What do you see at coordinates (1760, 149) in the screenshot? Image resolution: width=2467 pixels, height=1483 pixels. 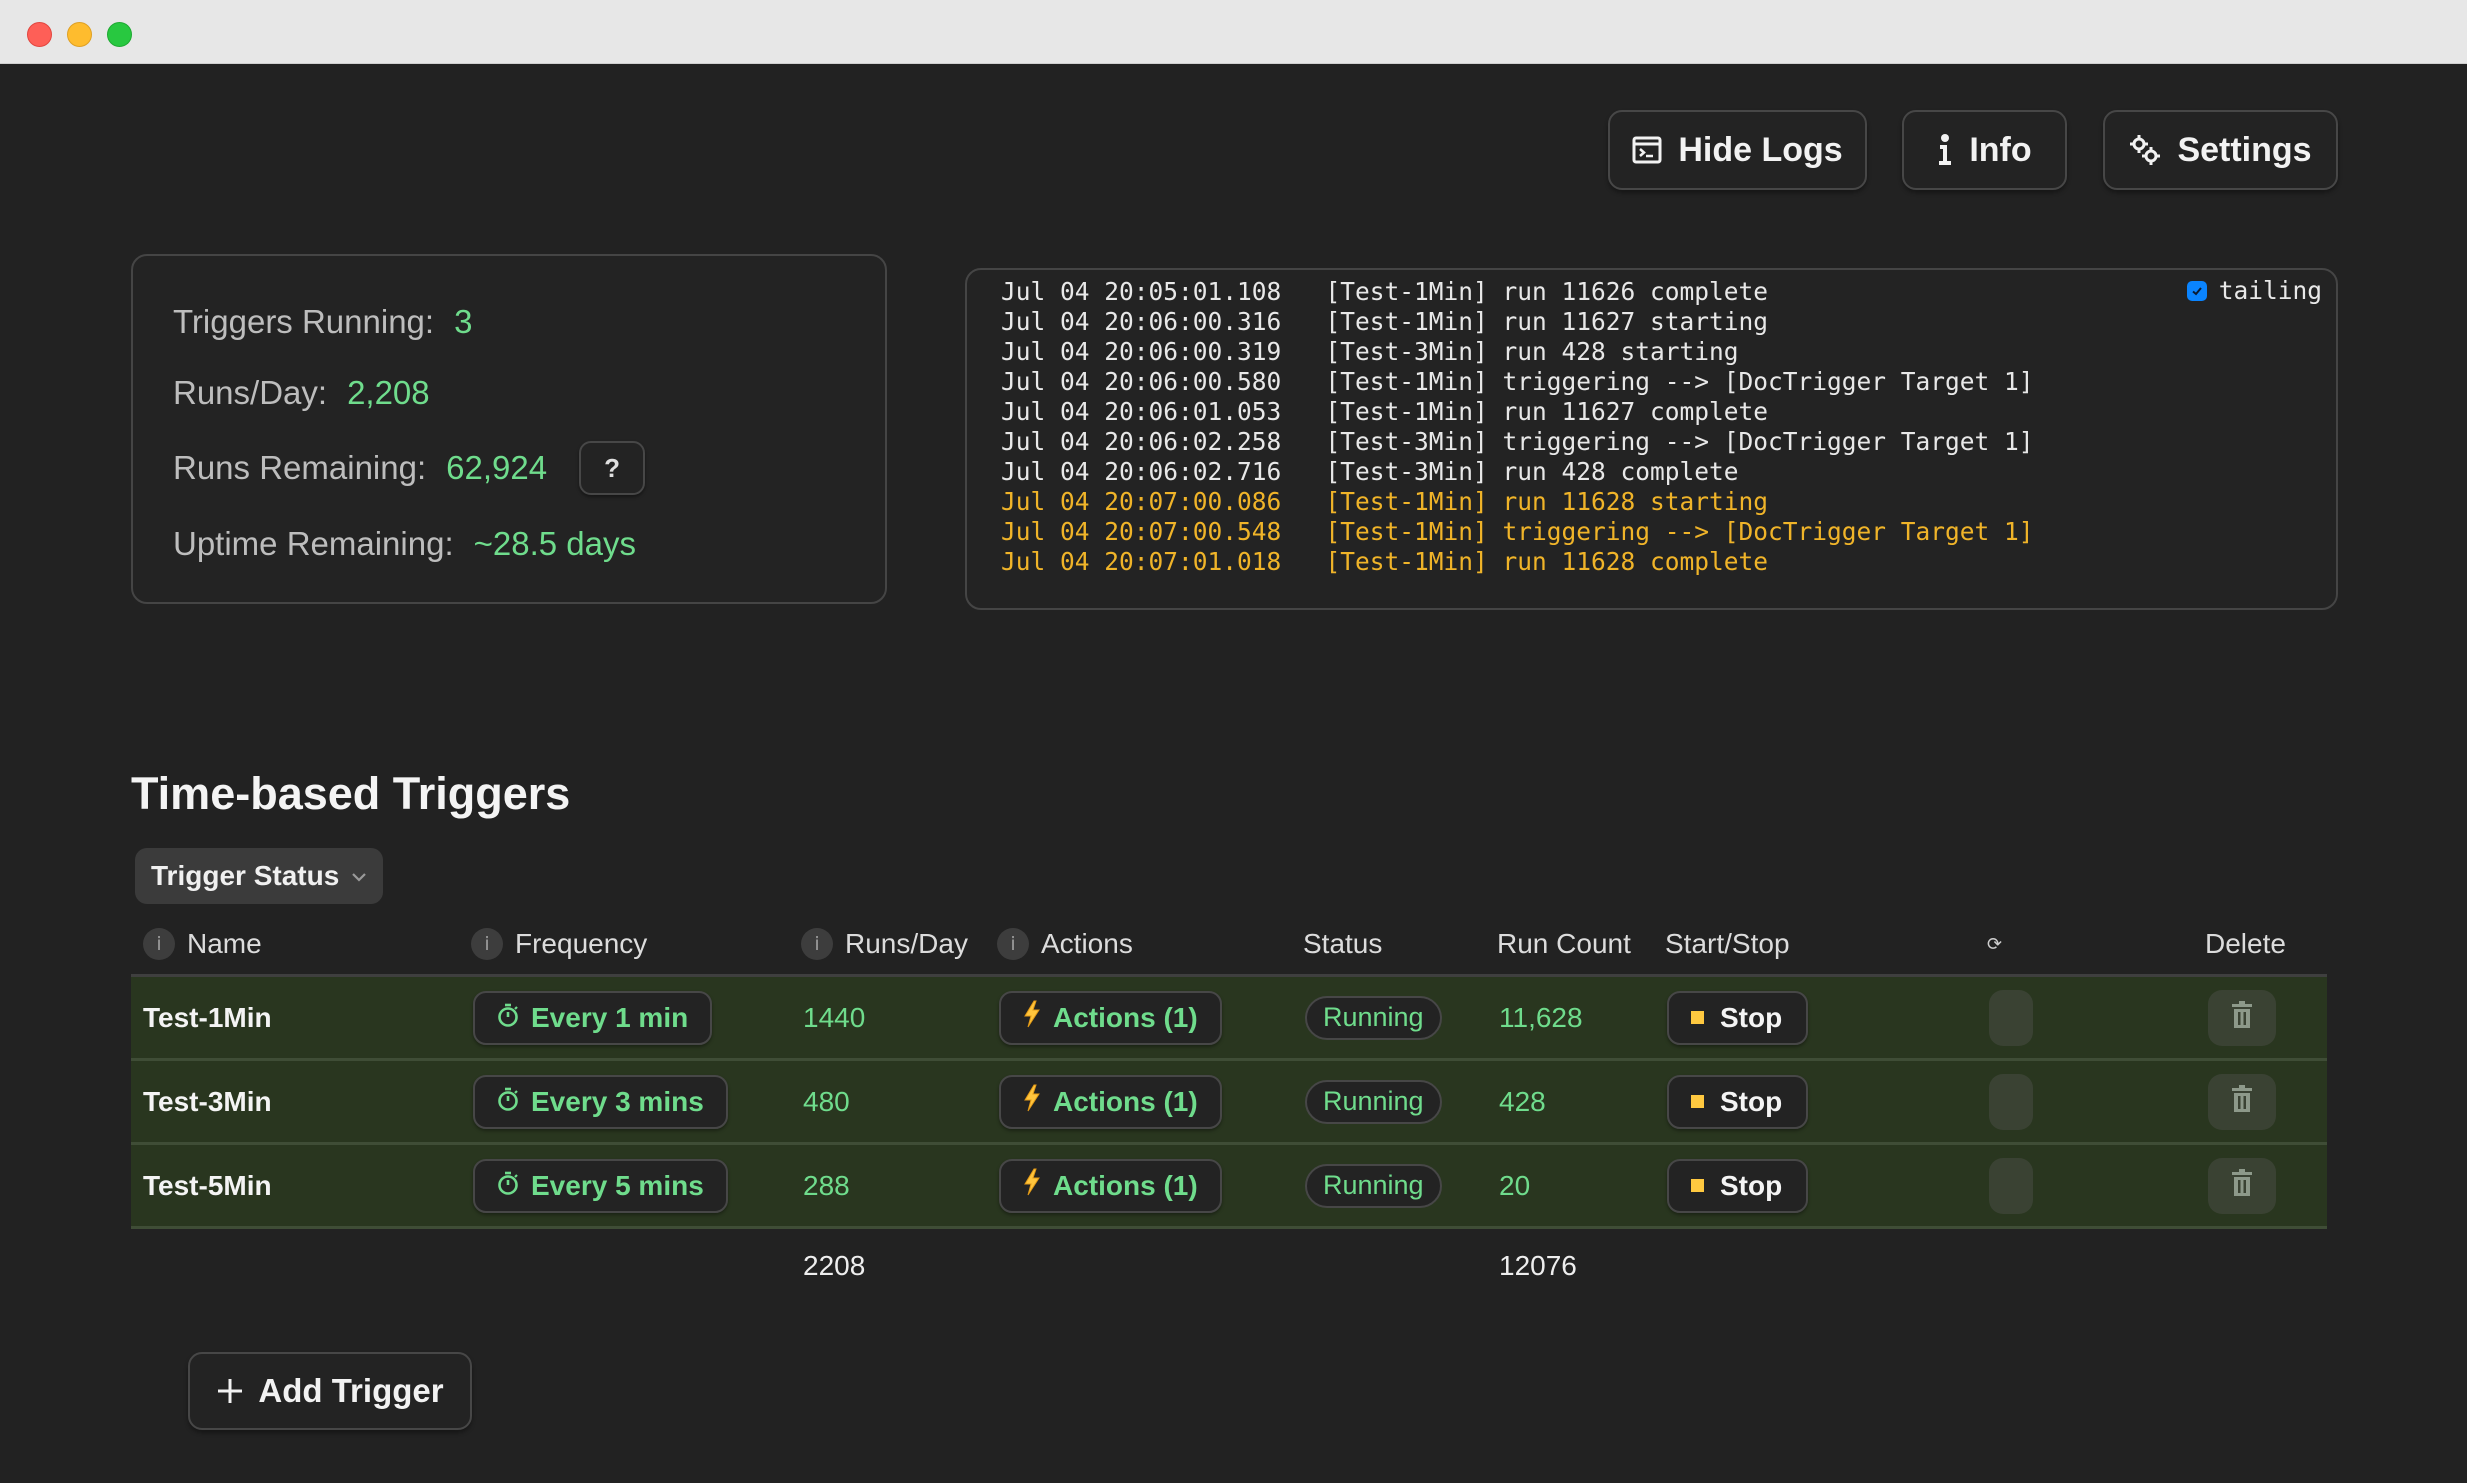 I see `hide-logs-label: Hide Logs` at bounding box center [1760, 149].